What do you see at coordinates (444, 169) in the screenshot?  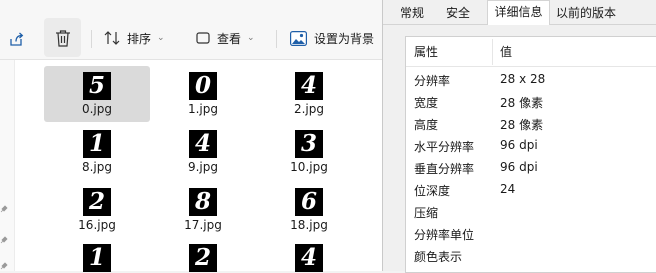 I see `property-name: 垂直分辨率` at bounding box center [444, 169].